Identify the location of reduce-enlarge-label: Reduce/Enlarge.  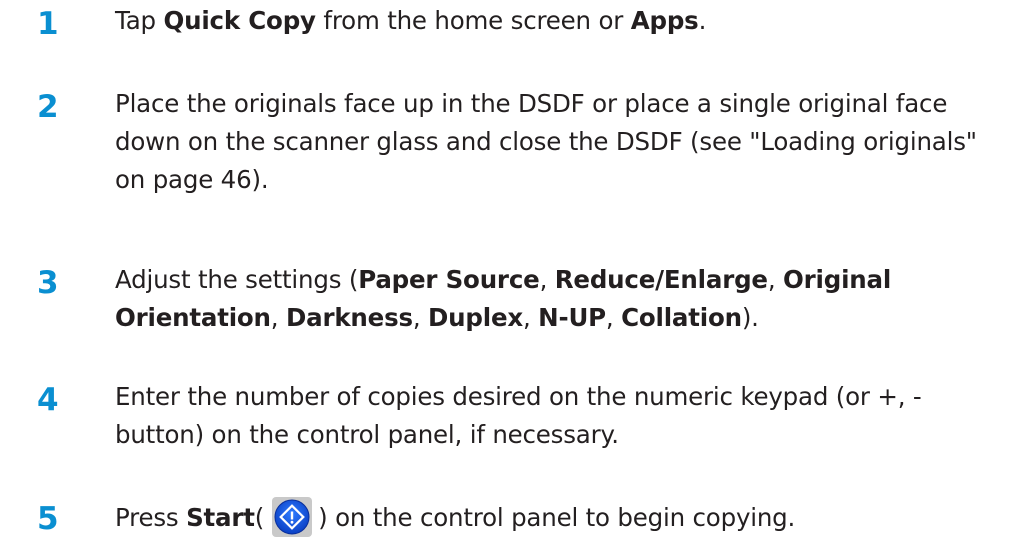
(661, 279).